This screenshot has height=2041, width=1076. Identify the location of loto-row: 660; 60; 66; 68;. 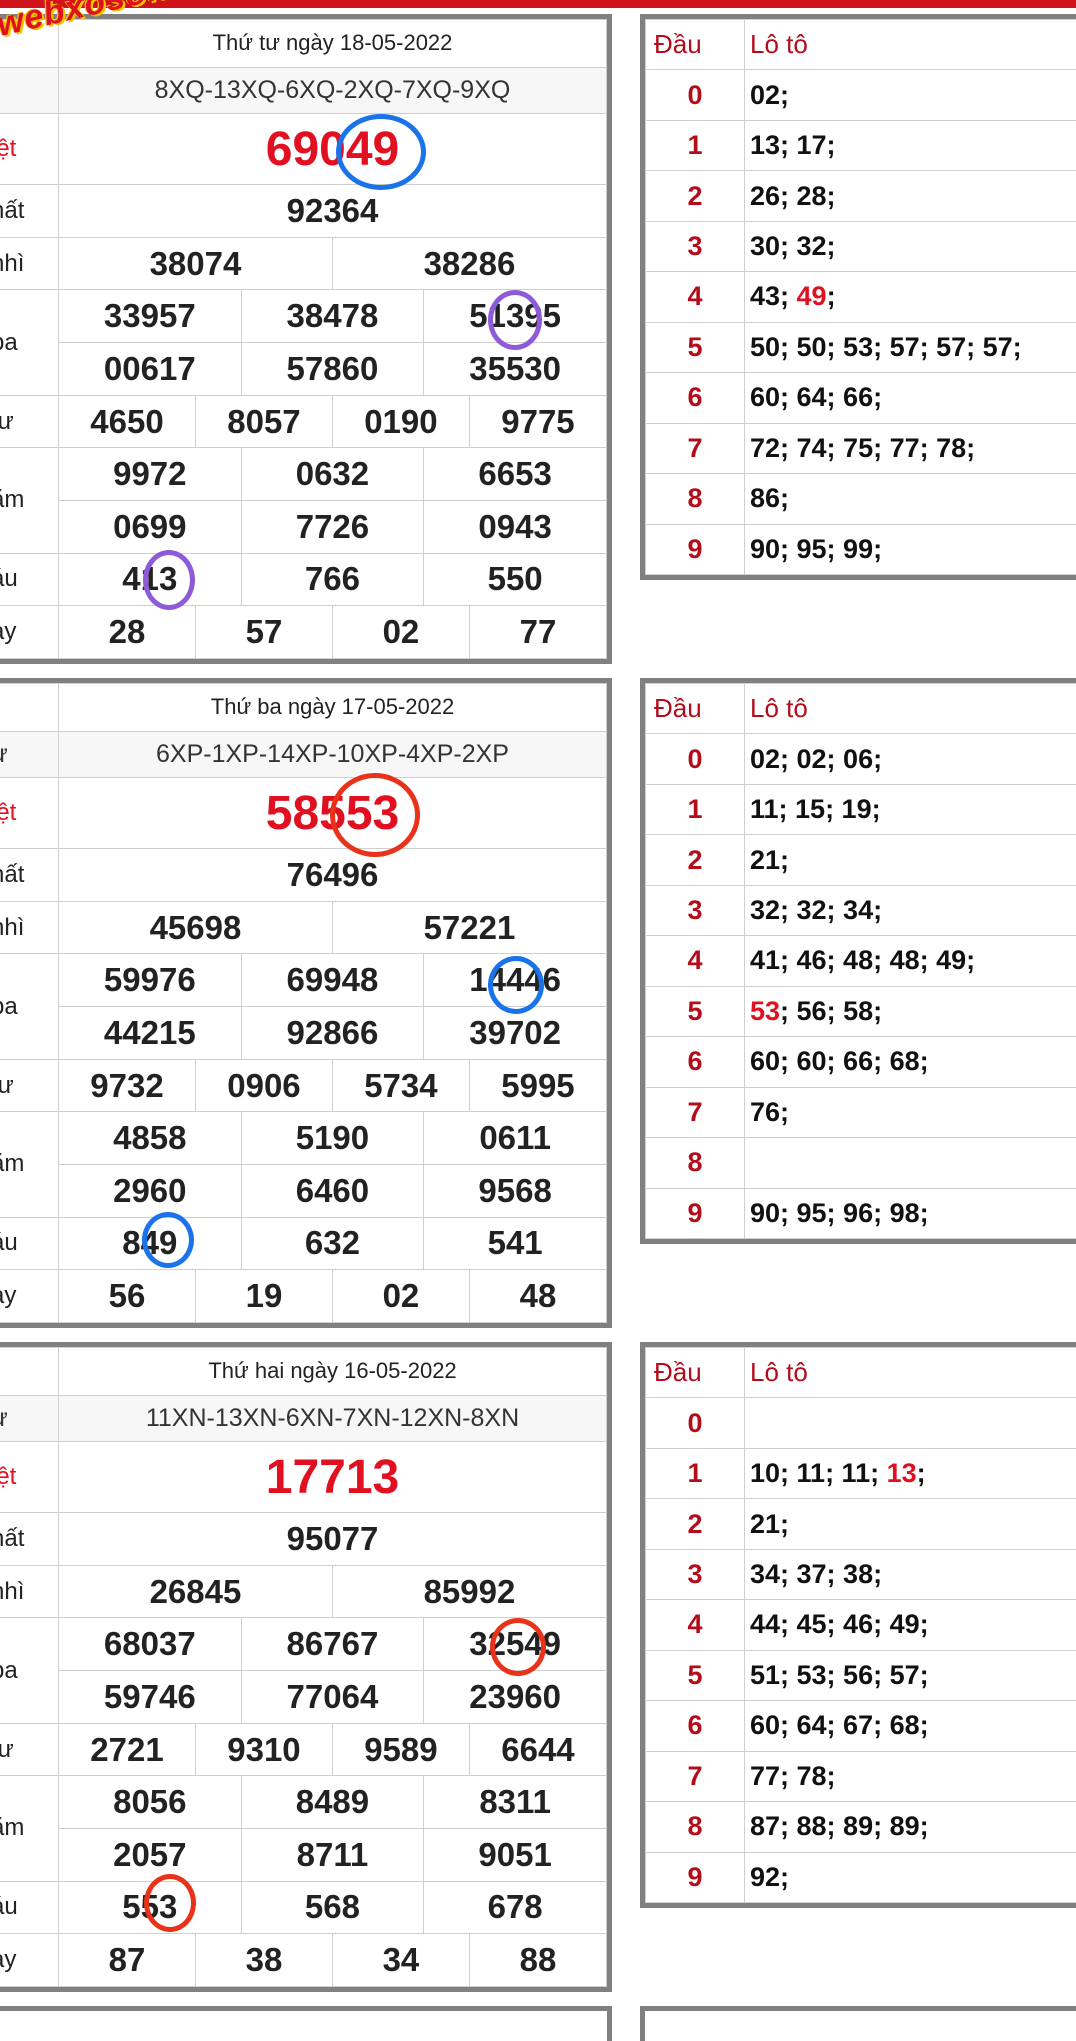
(861, 1062).